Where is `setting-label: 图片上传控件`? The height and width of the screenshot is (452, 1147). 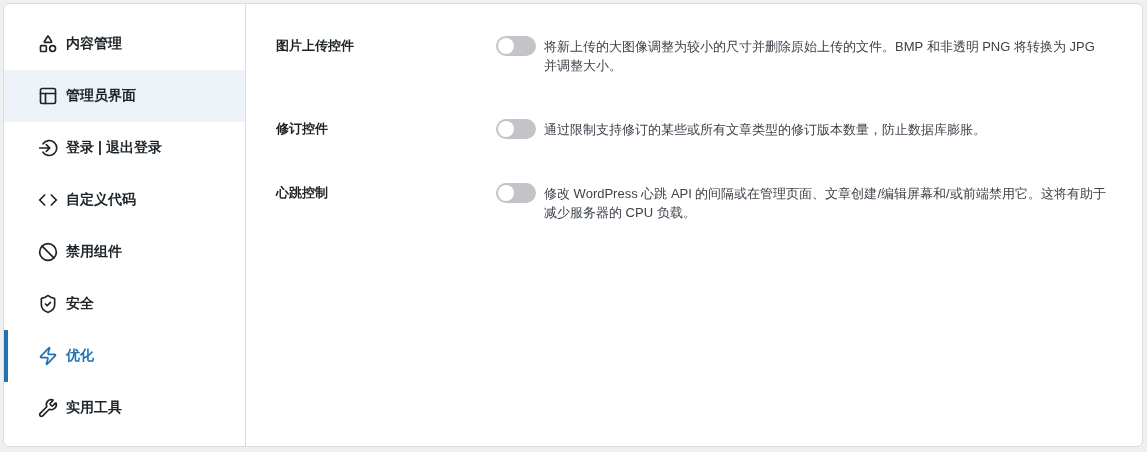
setting-label: 图片上传控件 is located at coordinates (315, 46).